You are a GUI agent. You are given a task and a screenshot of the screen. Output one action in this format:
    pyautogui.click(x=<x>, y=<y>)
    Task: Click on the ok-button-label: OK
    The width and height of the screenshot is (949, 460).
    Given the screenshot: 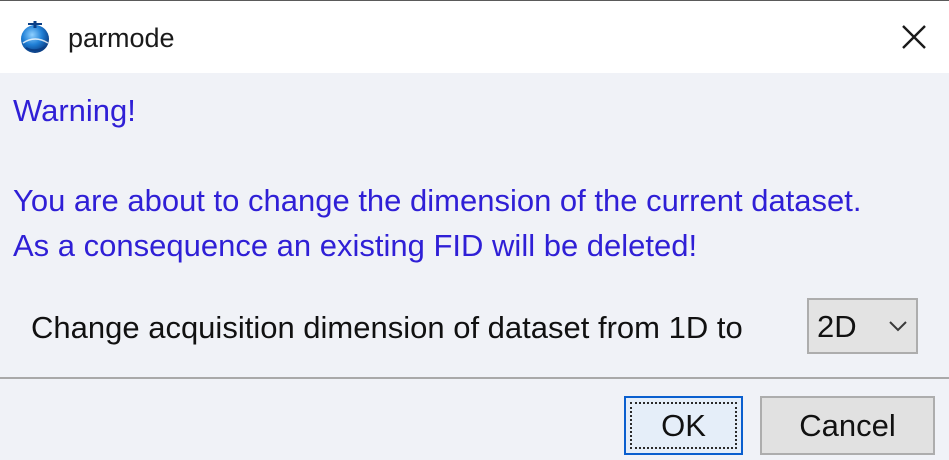 What is the action you would take?
    pyautogui.click(x=683, y=425)
    